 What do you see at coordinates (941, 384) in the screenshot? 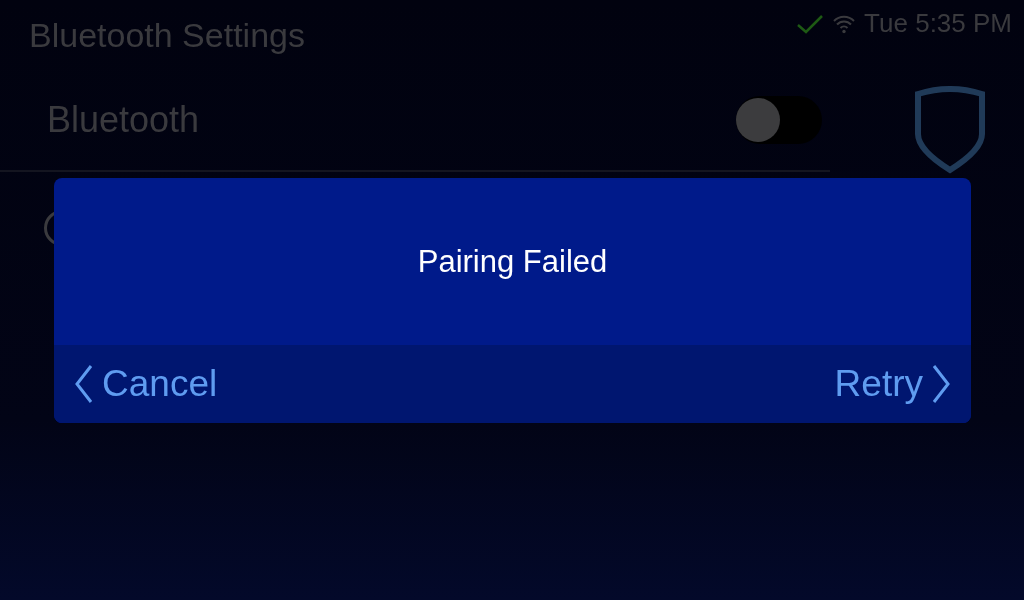
I see `chevron-right-icon` at bounding box center [941, 384].